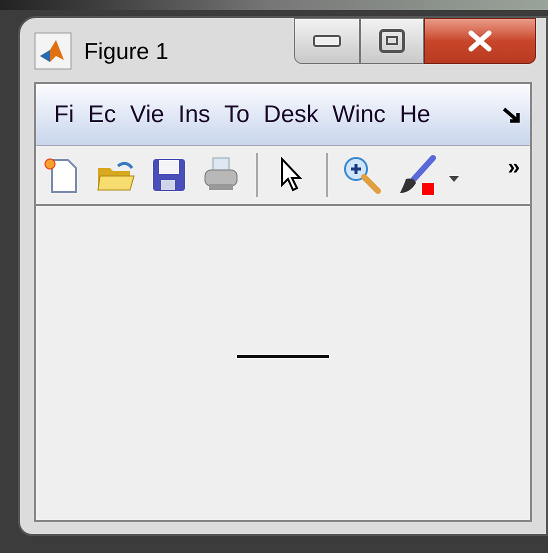  I want to click on zoom-in-icon, so click(362, 175).